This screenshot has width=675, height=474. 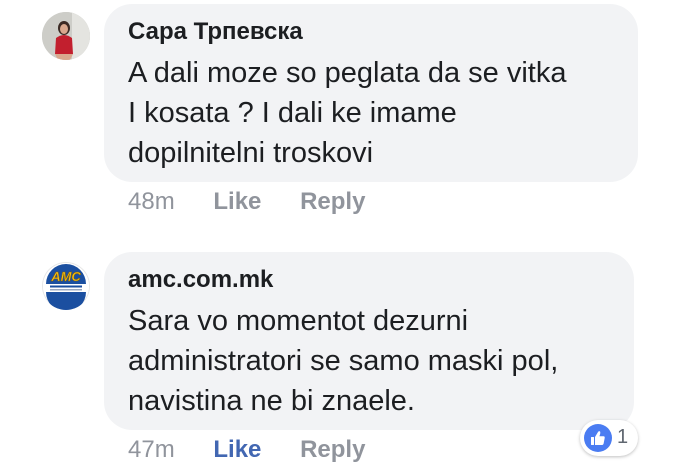 I want to click on reaction-summary: 1, so click(x=609, y=438).